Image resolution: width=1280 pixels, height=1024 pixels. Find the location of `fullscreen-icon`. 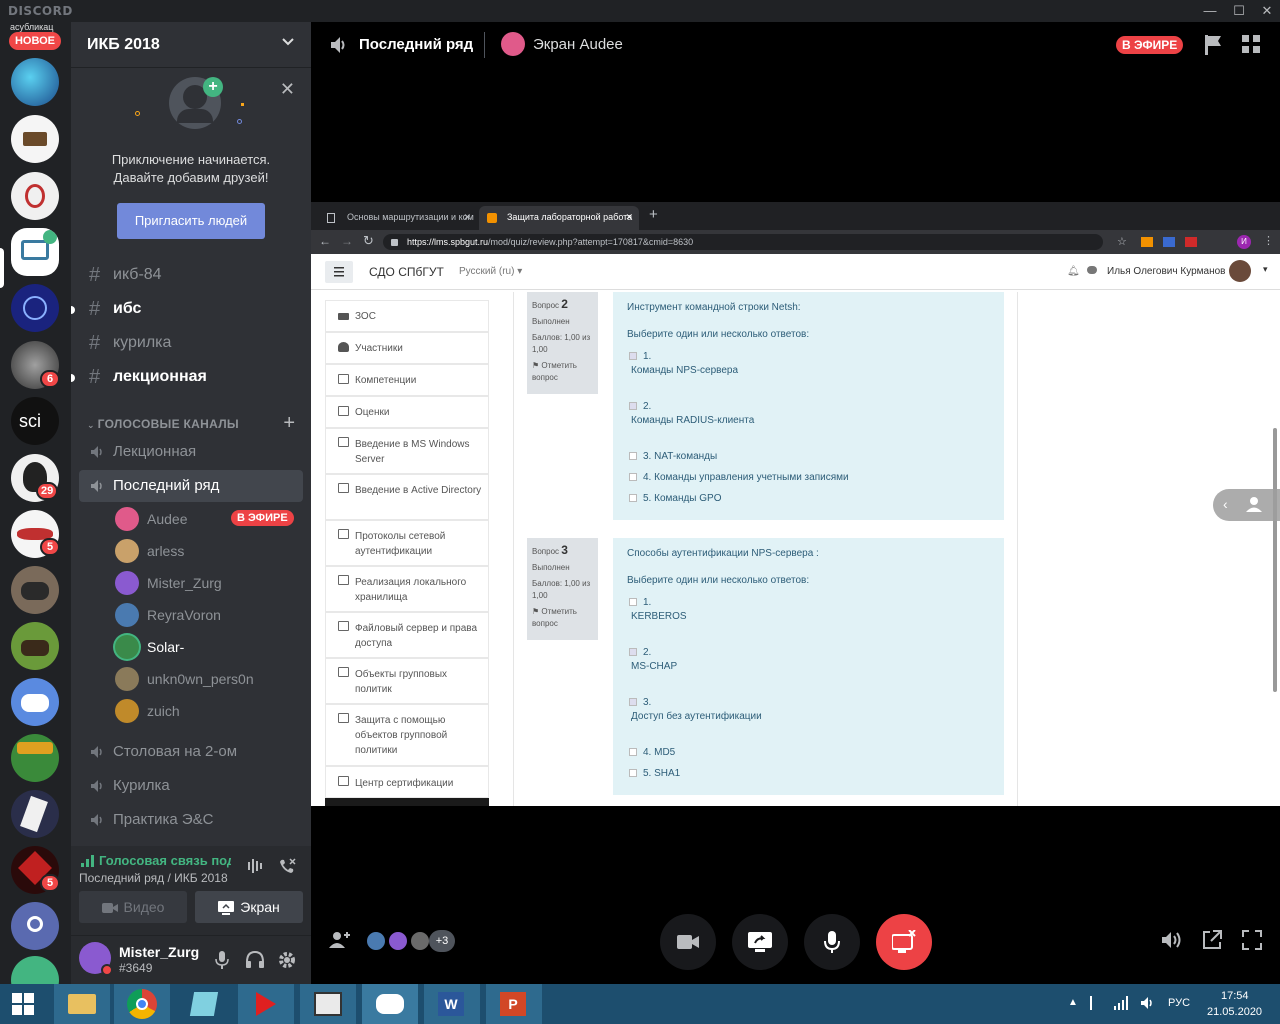

fullscreen-icon is located at coordinates (1252, 942).